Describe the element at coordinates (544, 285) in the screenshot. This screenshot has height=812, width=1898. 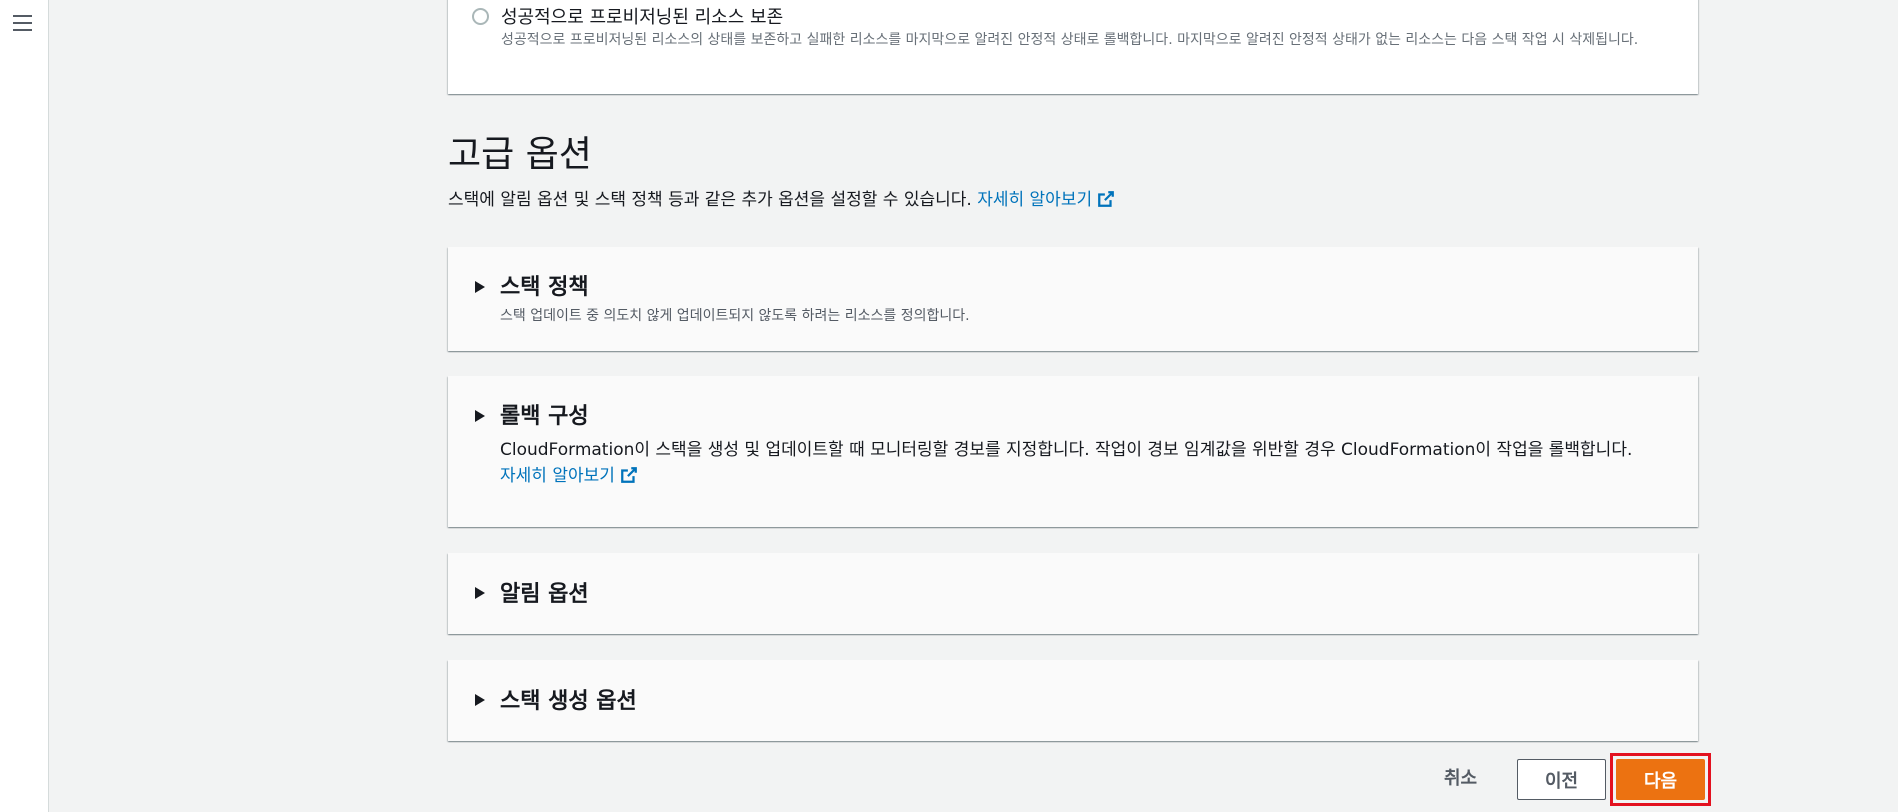
I see `stack-policy-title: 스택 정책` at that location.